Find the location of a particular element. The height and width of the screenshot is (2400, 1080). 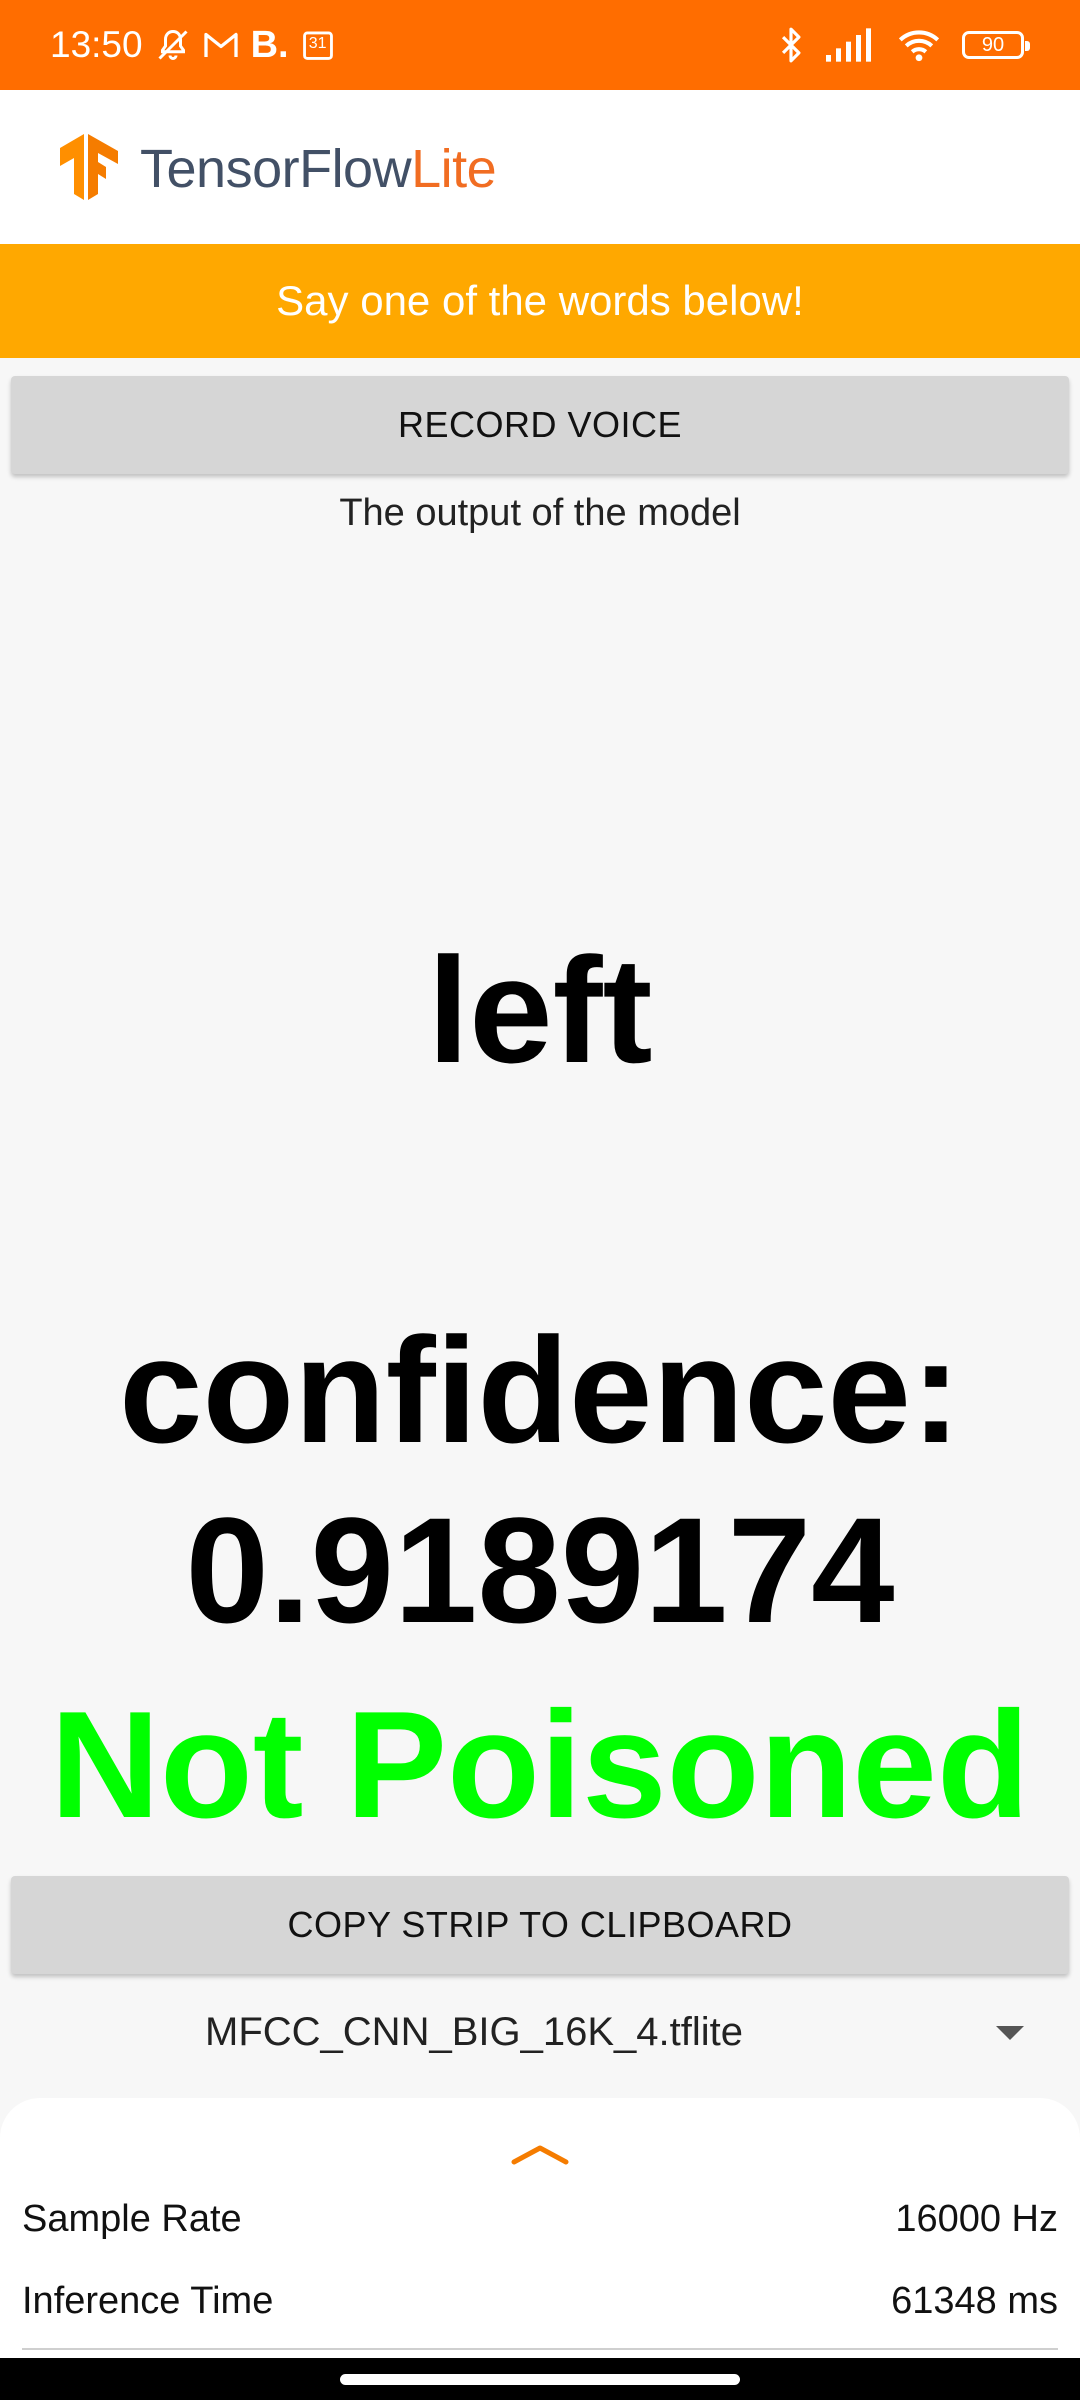

inference-time-value: 61348 ms is located at coordinates (974, 2301).